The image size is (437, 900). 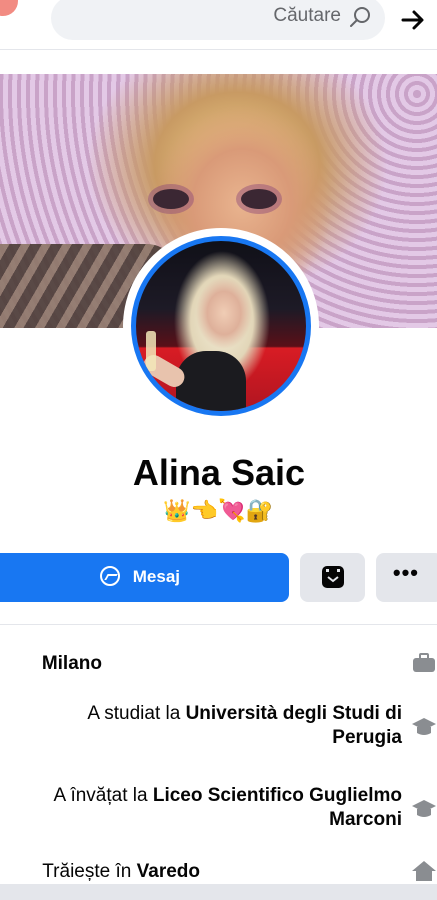 I want to click on search-input: Căutare, so click(x=218, y=20).